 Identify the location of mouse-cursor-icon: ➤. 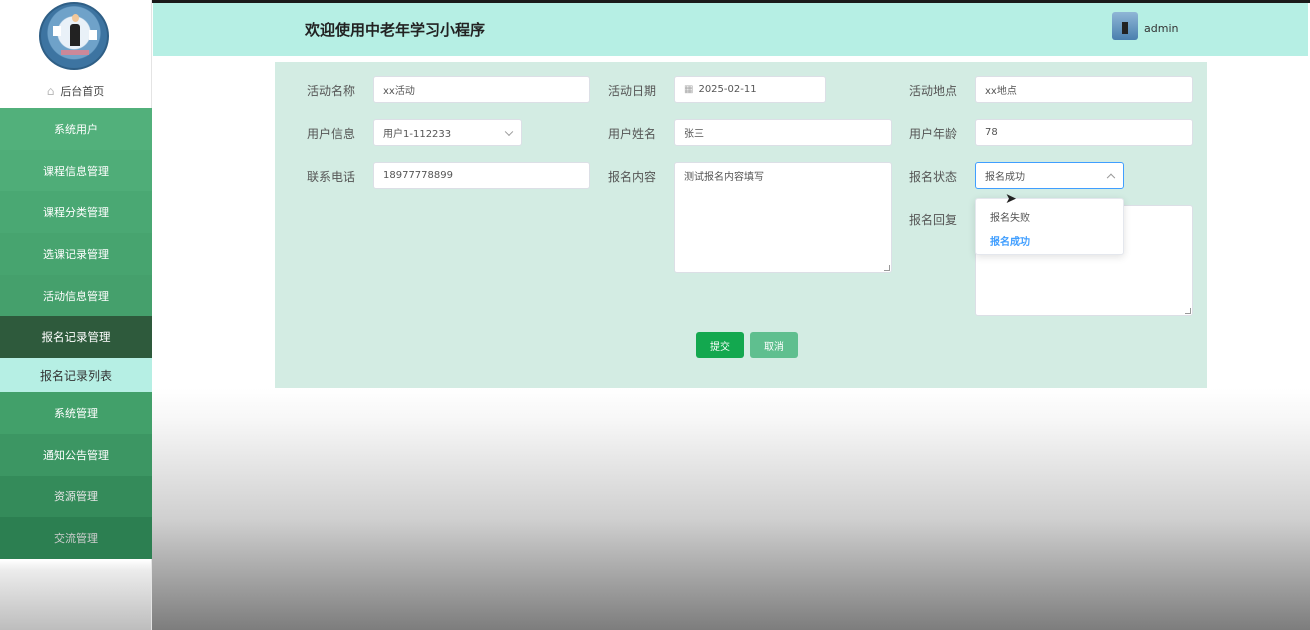
(1011, 199).